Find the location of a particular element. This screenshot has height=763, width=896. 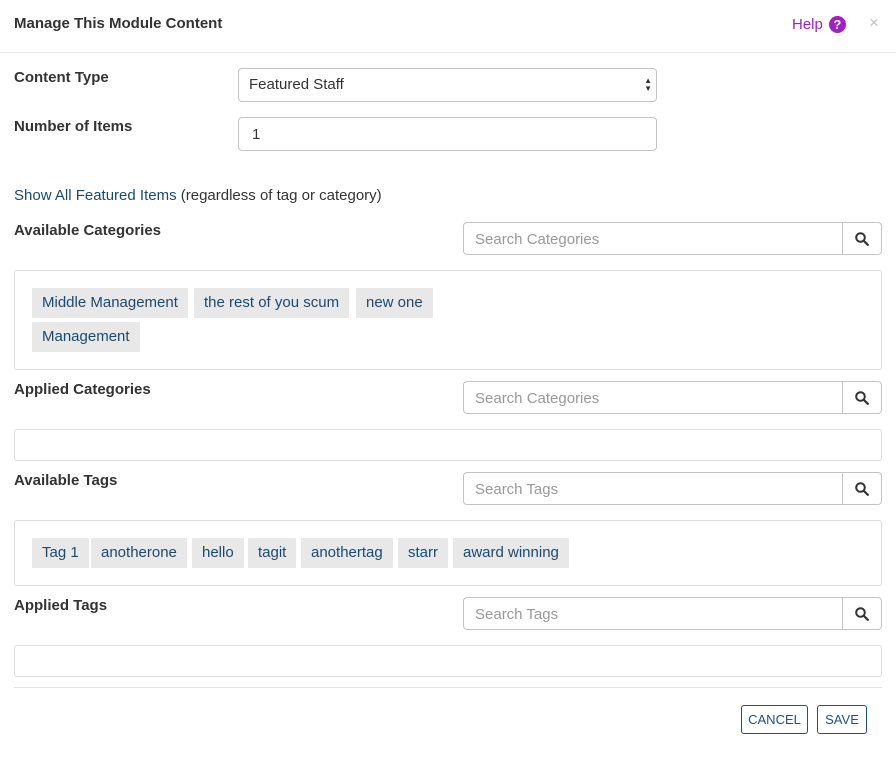

available-categories-search-input: Search Categories is located at coordinates (652, 238).